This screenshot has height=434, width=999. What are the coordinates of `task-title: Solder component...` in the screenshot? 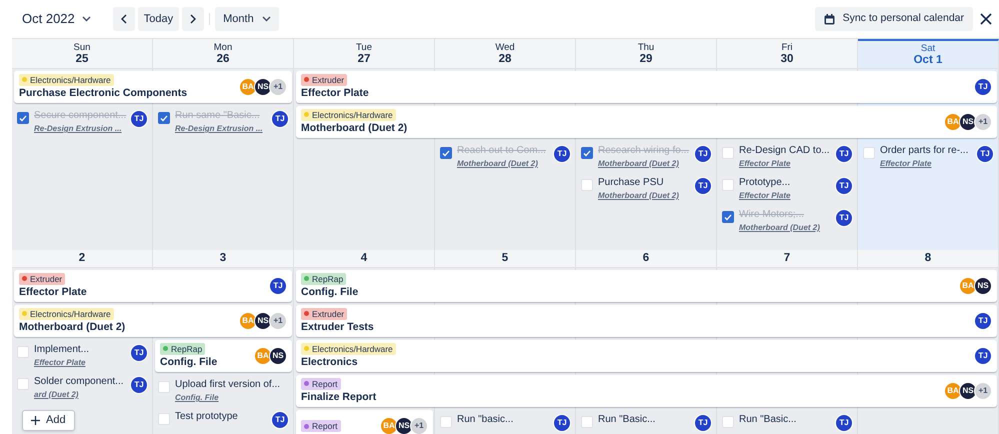 It's located at (79, 382).